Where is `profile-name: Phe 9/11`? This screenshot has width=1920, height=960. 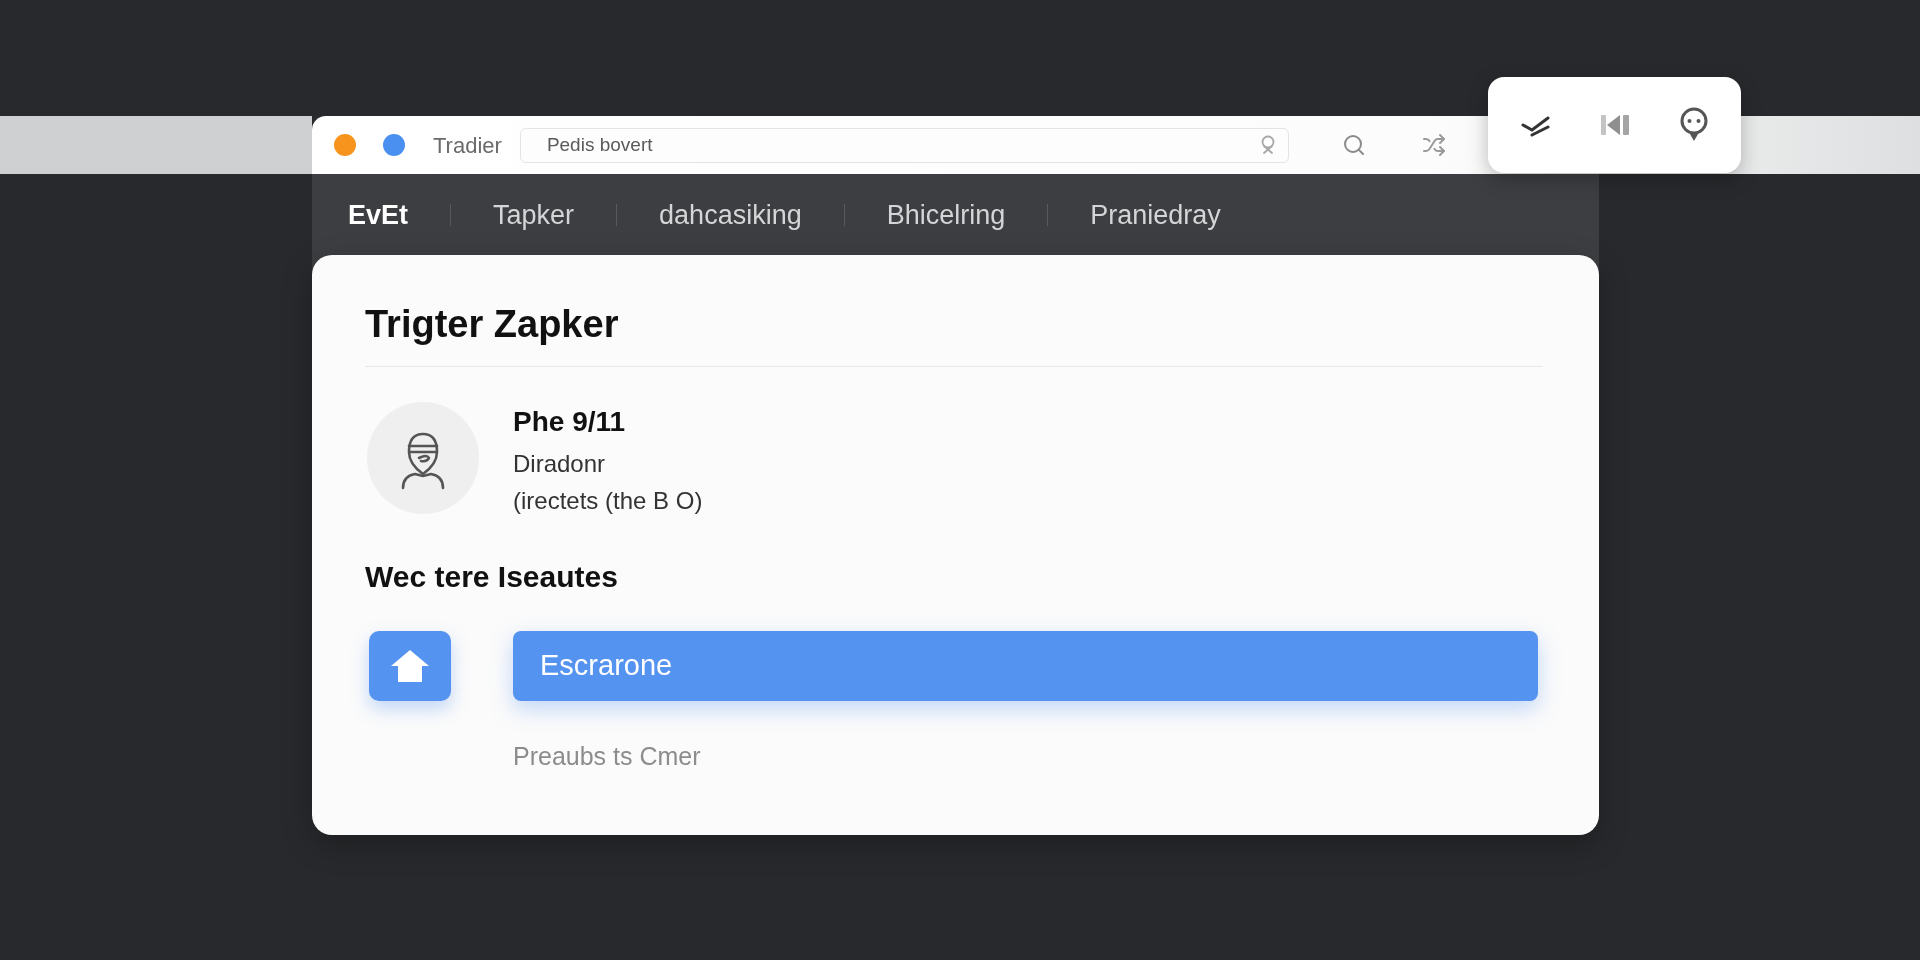
profile-name: Phe 9/11 is located at coordinates (569, 422).